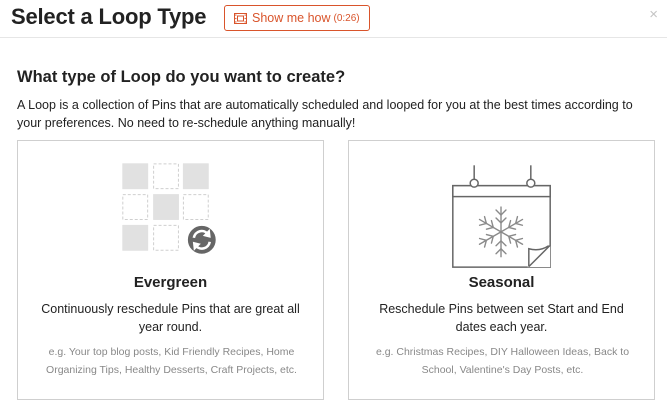  What do you see at coordinates (109, 16) in the screenshot?
I see `modal-title: Select a Loop Type` at bounding box center [109, 16].